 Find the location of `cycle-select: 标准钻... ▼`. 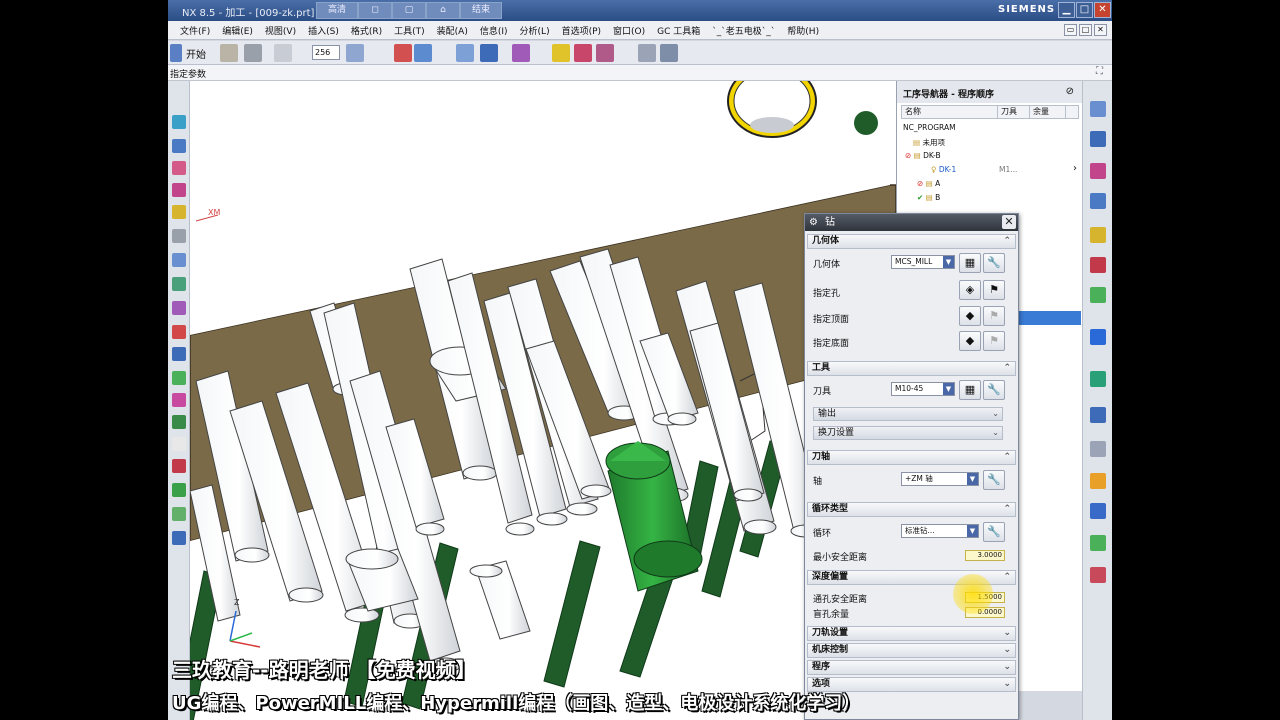

cycle-select: 标准钻... ▼ is located at coordinates (940, 531).